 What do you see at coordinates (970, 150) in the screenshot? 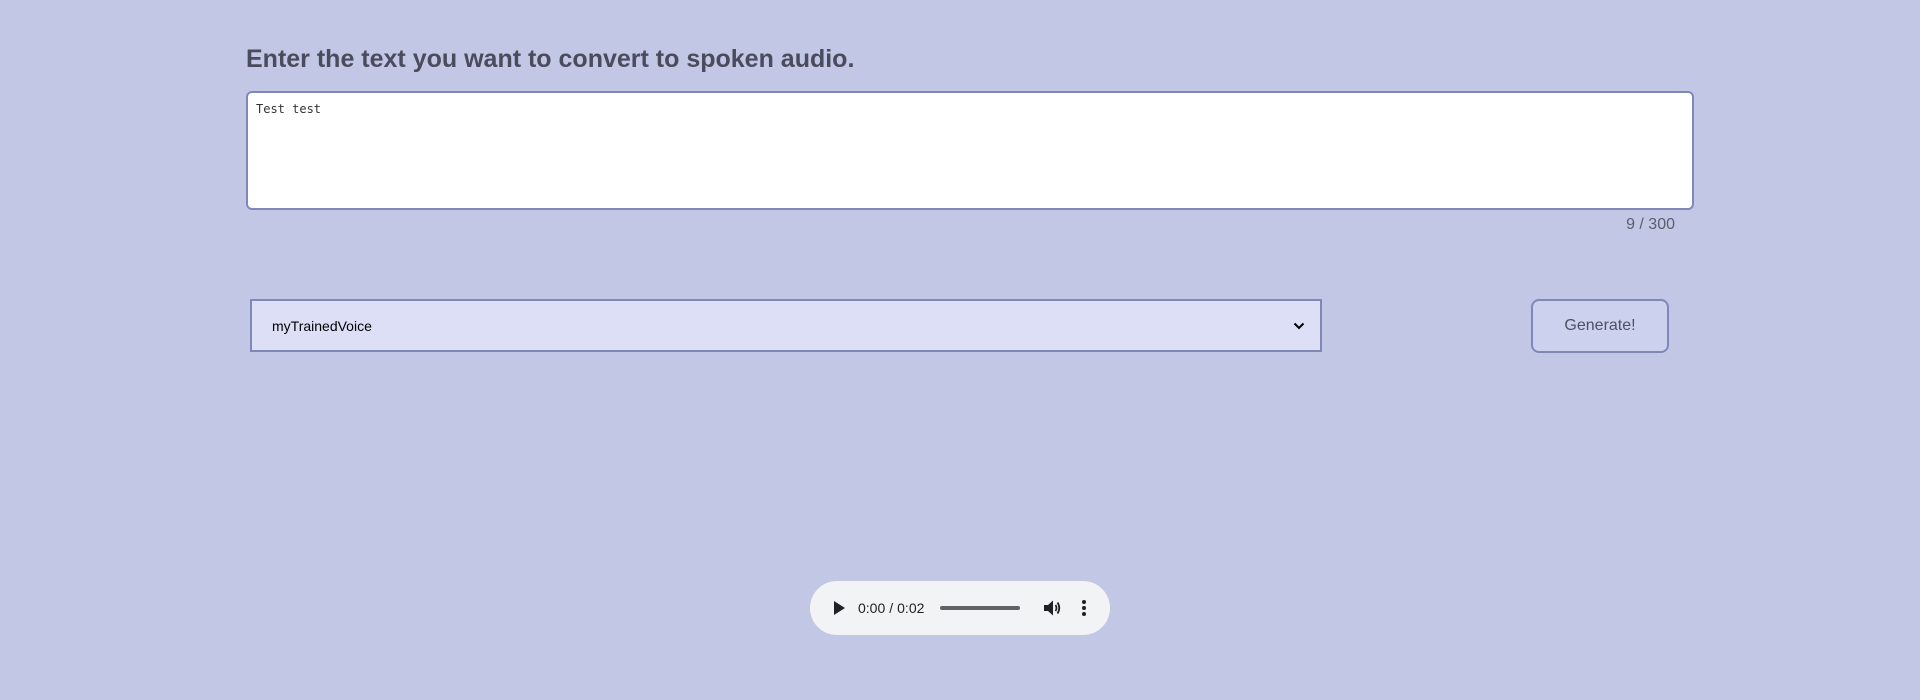
I see `text-input: Test test` at bounding box center [970, 150].